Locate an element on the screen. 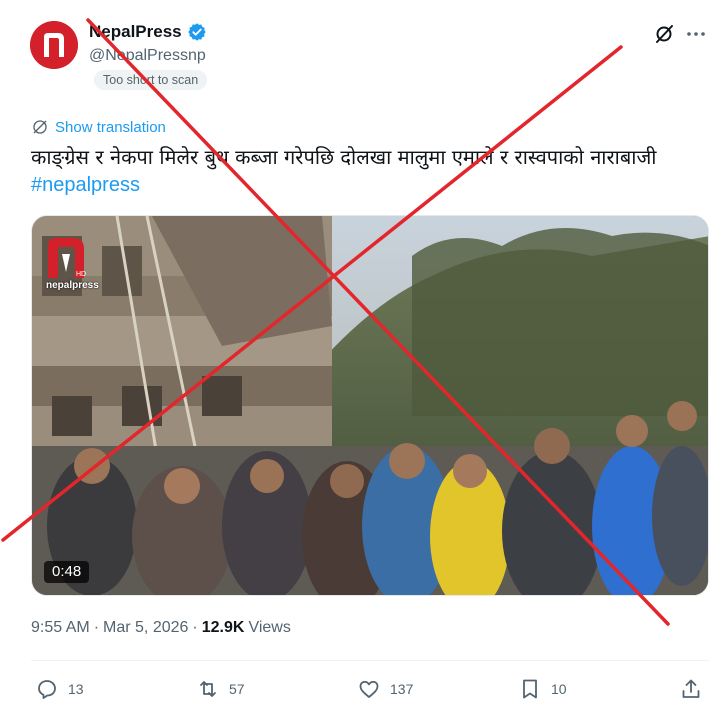 The height and width of the screenshot is (712, 725). repost-count: 57 is located at coordinates (237, 689).